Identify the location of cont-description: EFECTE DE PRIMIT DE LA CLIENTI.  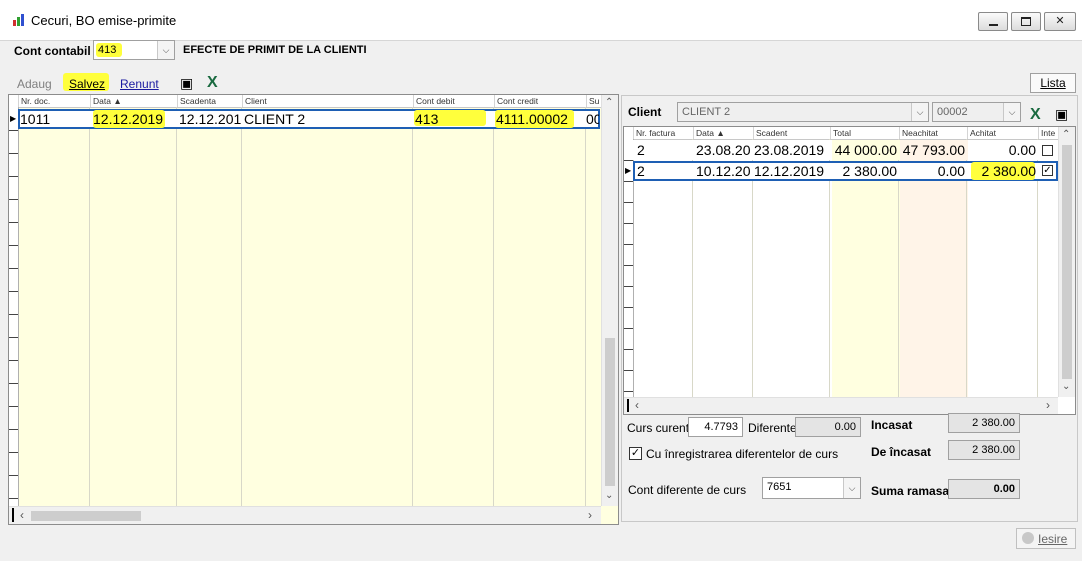
(275, 50).